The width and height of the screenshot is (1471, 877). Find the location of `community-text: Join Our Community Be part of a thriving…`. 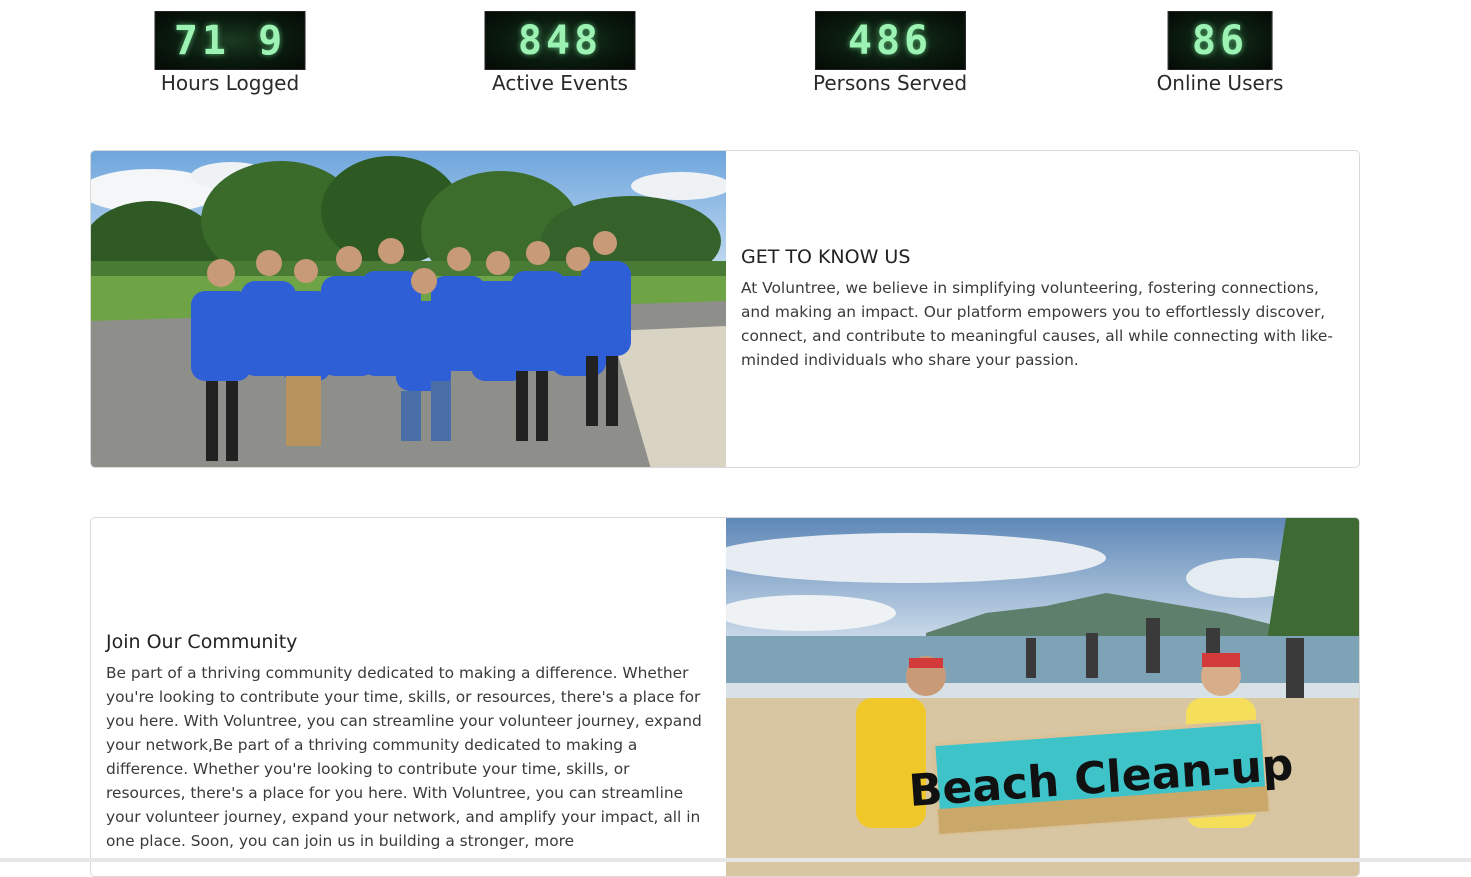

community-text: Join Our Community Be part of a thriving… is located at coordinates (408, 742).